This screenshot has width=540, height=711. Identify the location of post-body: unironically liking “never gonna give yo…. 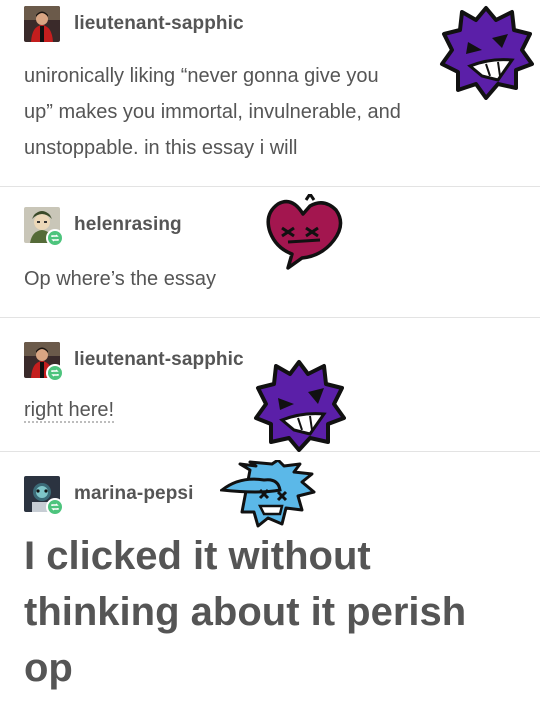
(212, 112).